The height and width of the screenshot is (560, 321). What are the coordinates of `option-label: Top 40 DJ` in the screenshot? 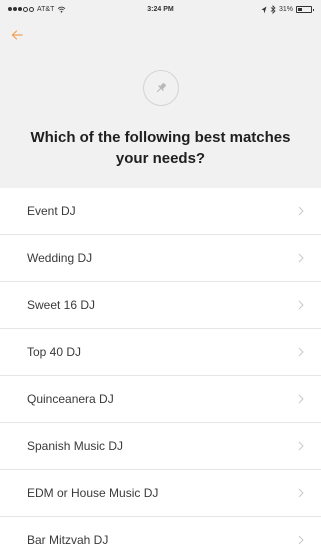 It's located at (54, 352).